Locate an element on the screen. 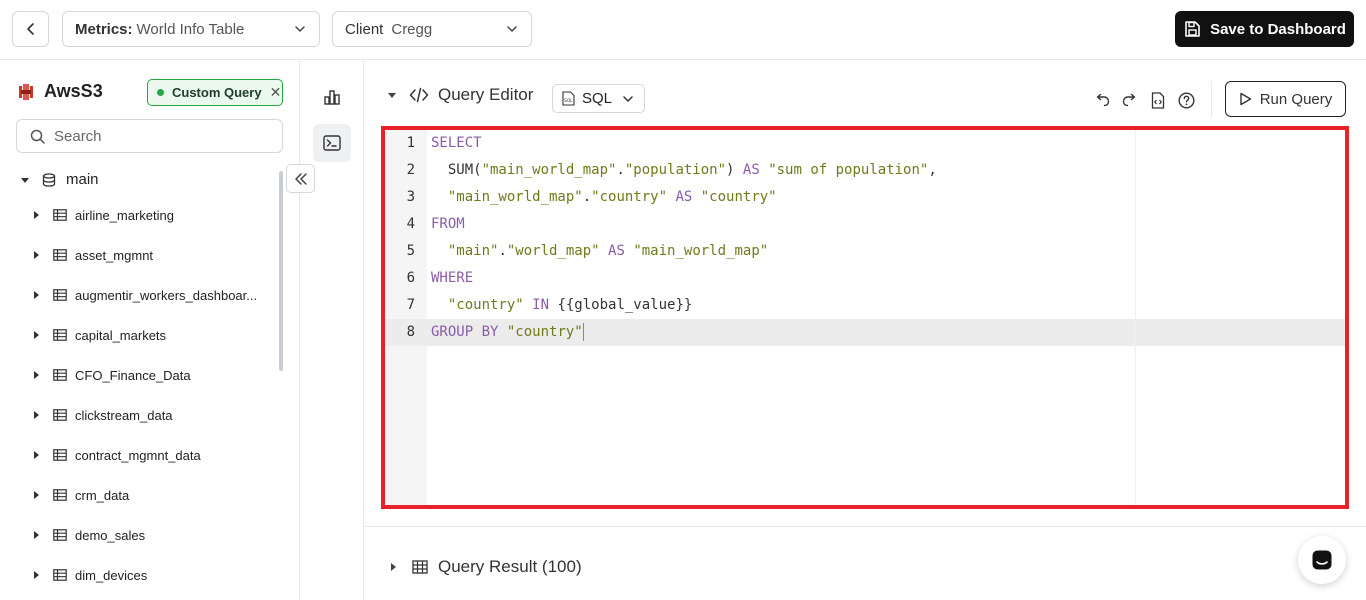 The height and width of the screenshot is (600, 1366). metrics-label: Metrics: is located at coordinates (104, 29).